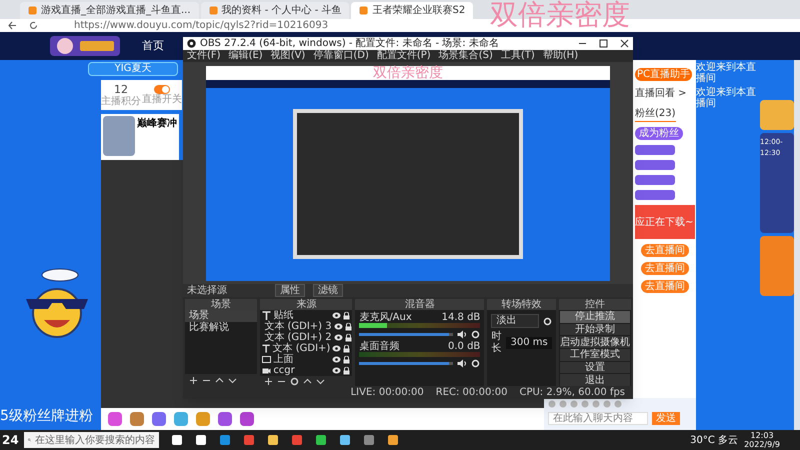 This screenshot has width=800, height=450. What do you see at coordinates (595, 355) in the screenshot?
I see `control-button: 工作室模式` at bounding box center [595, 355].